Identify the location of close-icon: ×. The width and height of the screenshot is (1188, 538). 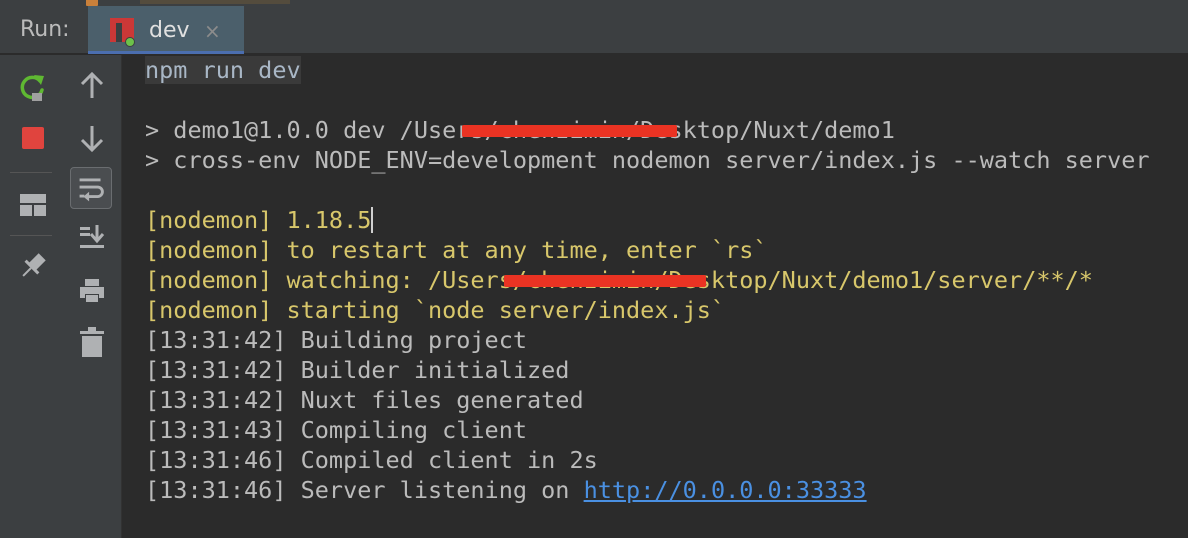
(212, 31).